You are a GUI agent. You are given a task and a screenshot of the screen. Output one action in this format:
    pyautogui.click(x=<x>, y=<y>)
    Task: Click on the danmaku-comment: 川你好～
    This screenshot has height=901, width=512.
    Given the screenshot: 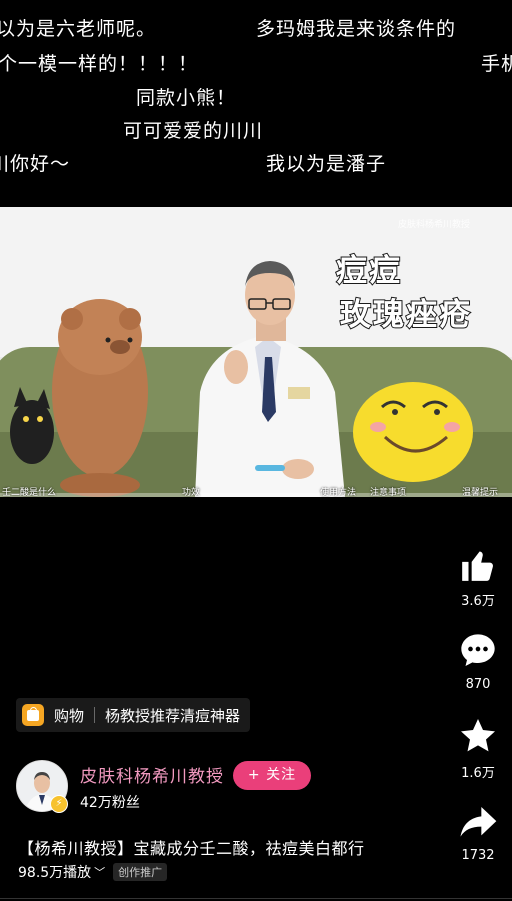 What is the action you would take?
    pyautogui.click(x=35, y=164)
    